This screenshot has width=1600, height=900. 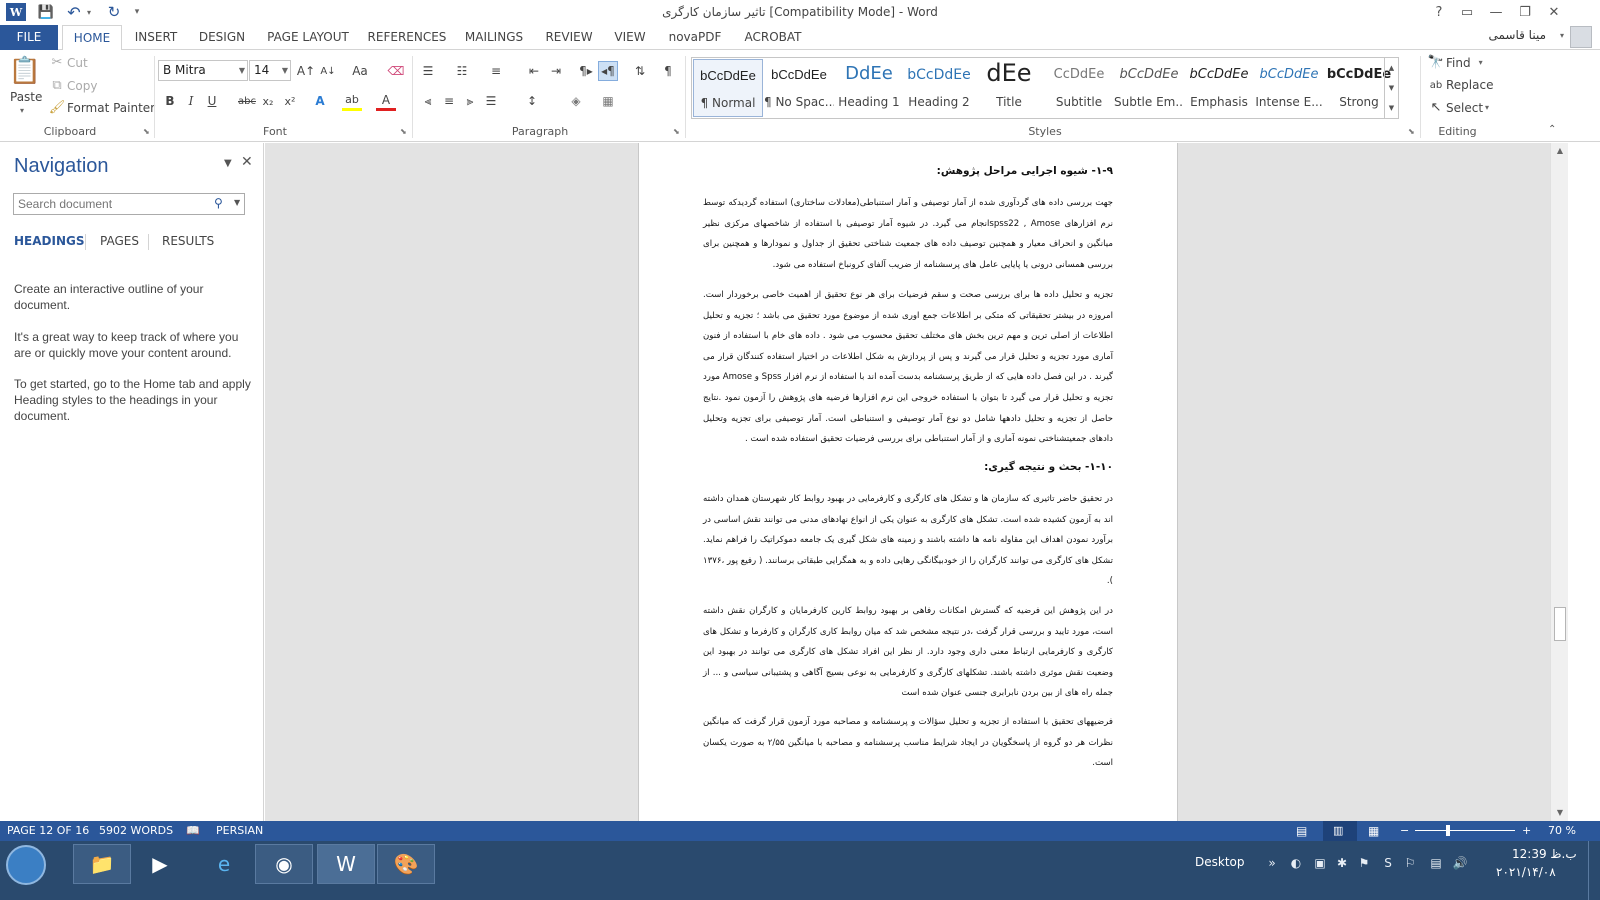 What do you see at coordinates (129, 204) in the screenshot?
I see `search-input` at bounding box center [129, 204].